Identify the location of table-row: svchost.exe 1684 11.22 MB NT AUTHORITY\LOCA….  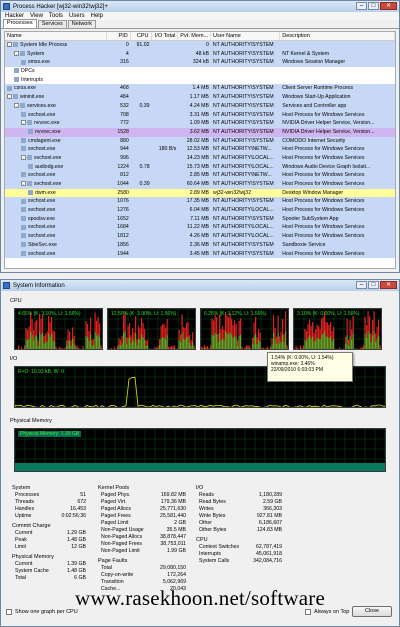
(200, 228).